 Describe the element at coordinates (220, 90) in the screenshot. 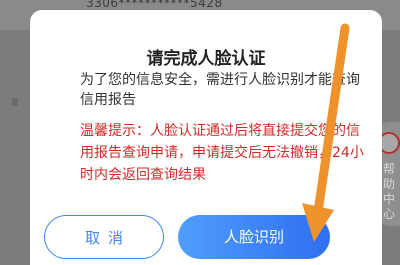

I see `dialog-description: 为了您的信息安全，需进行人脸识别才能查询信用报告` at that location.